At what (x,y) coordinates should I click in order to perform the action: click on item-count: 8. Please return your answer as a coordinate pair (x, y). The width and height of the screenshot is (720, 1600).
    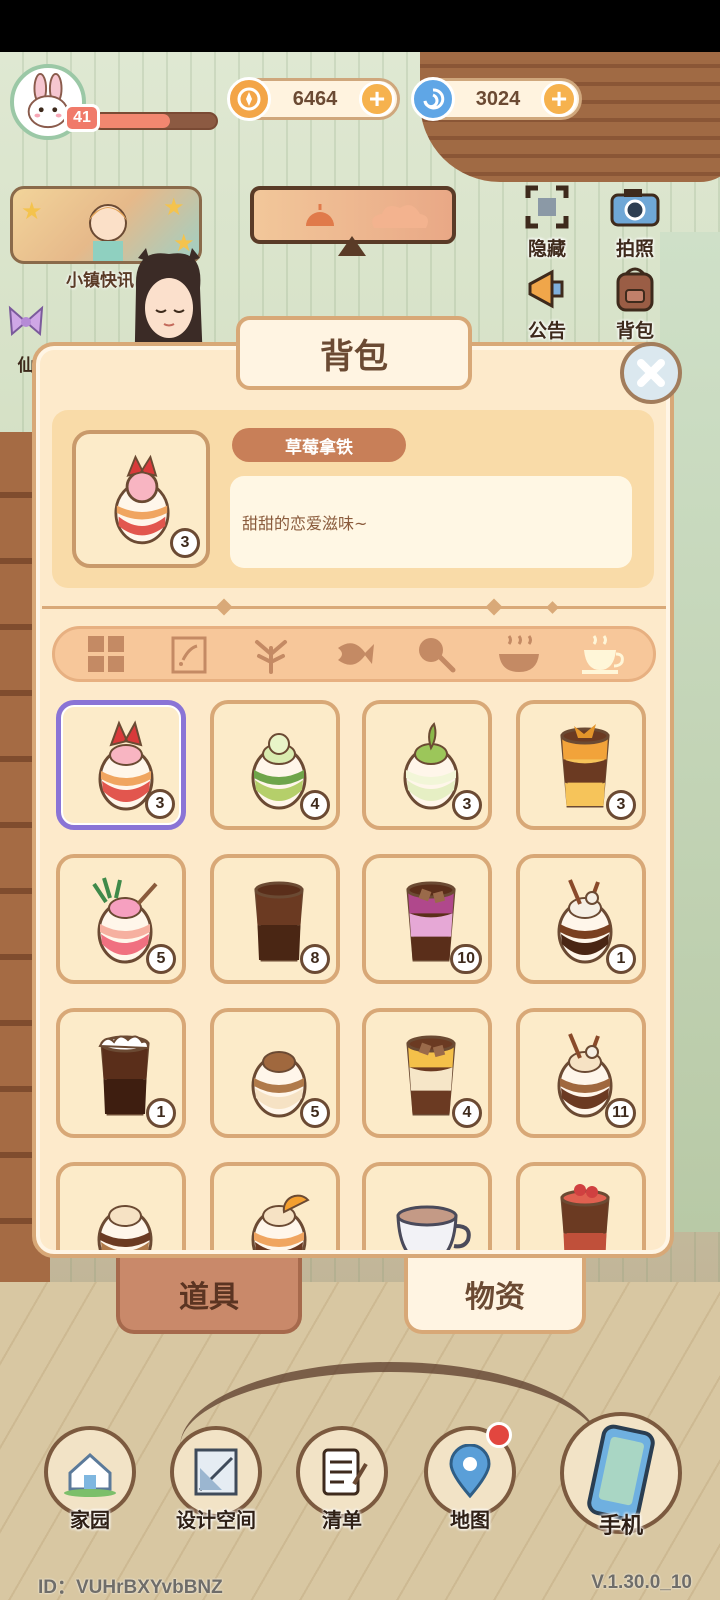
    Looking at the image, I should click on (315, 959).